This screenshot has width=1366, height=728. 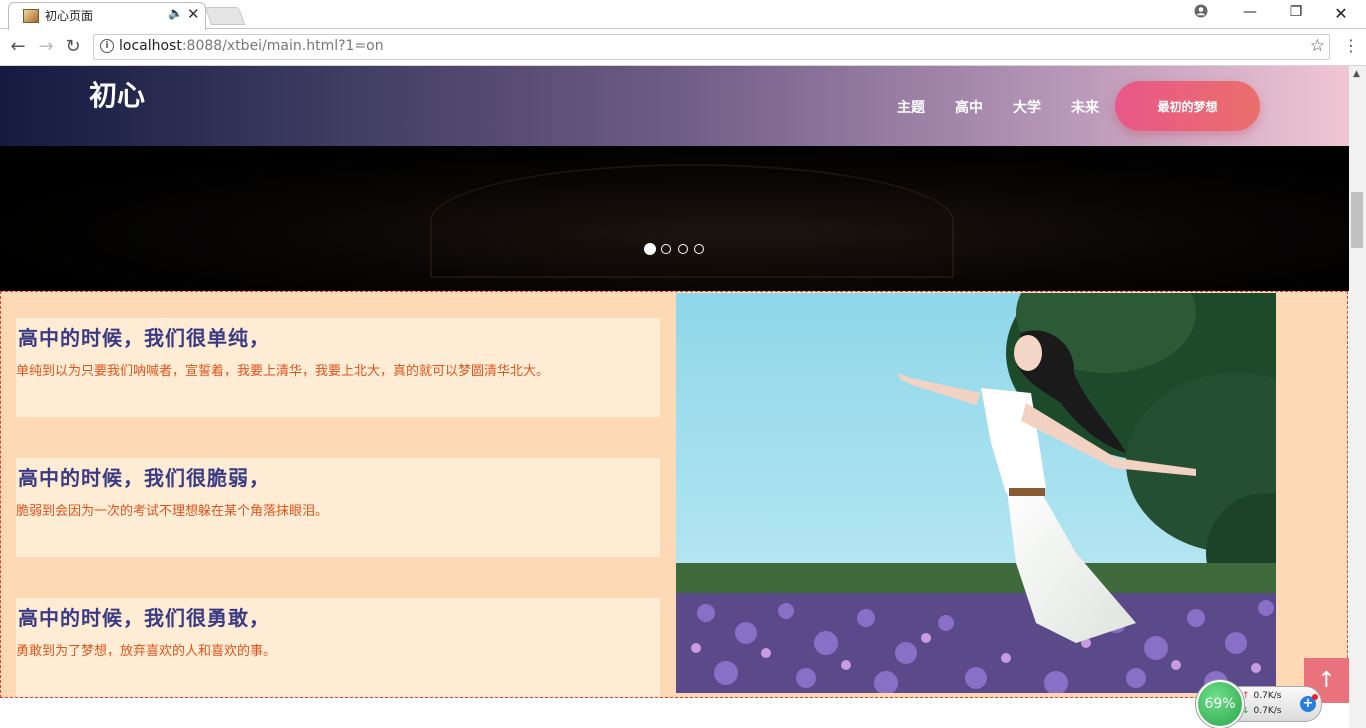 I want to click on nav-item-future: 未来, so click(x=1085, y=107).